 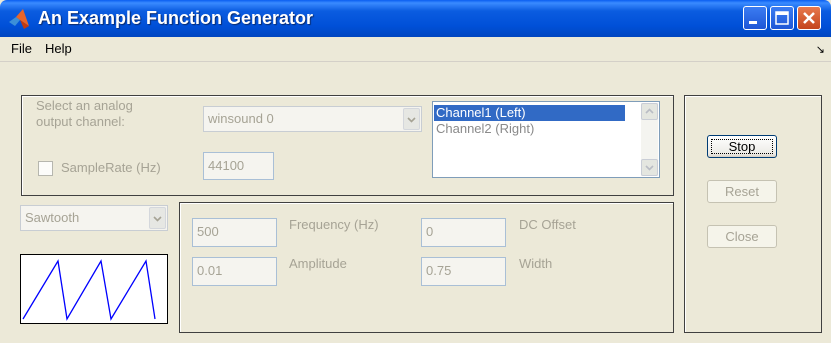 What do you see at coordinates (820, 49) in the screenshot?
I see `toolbar-toggle-icon: ↘` at bounding box center [820, 49].